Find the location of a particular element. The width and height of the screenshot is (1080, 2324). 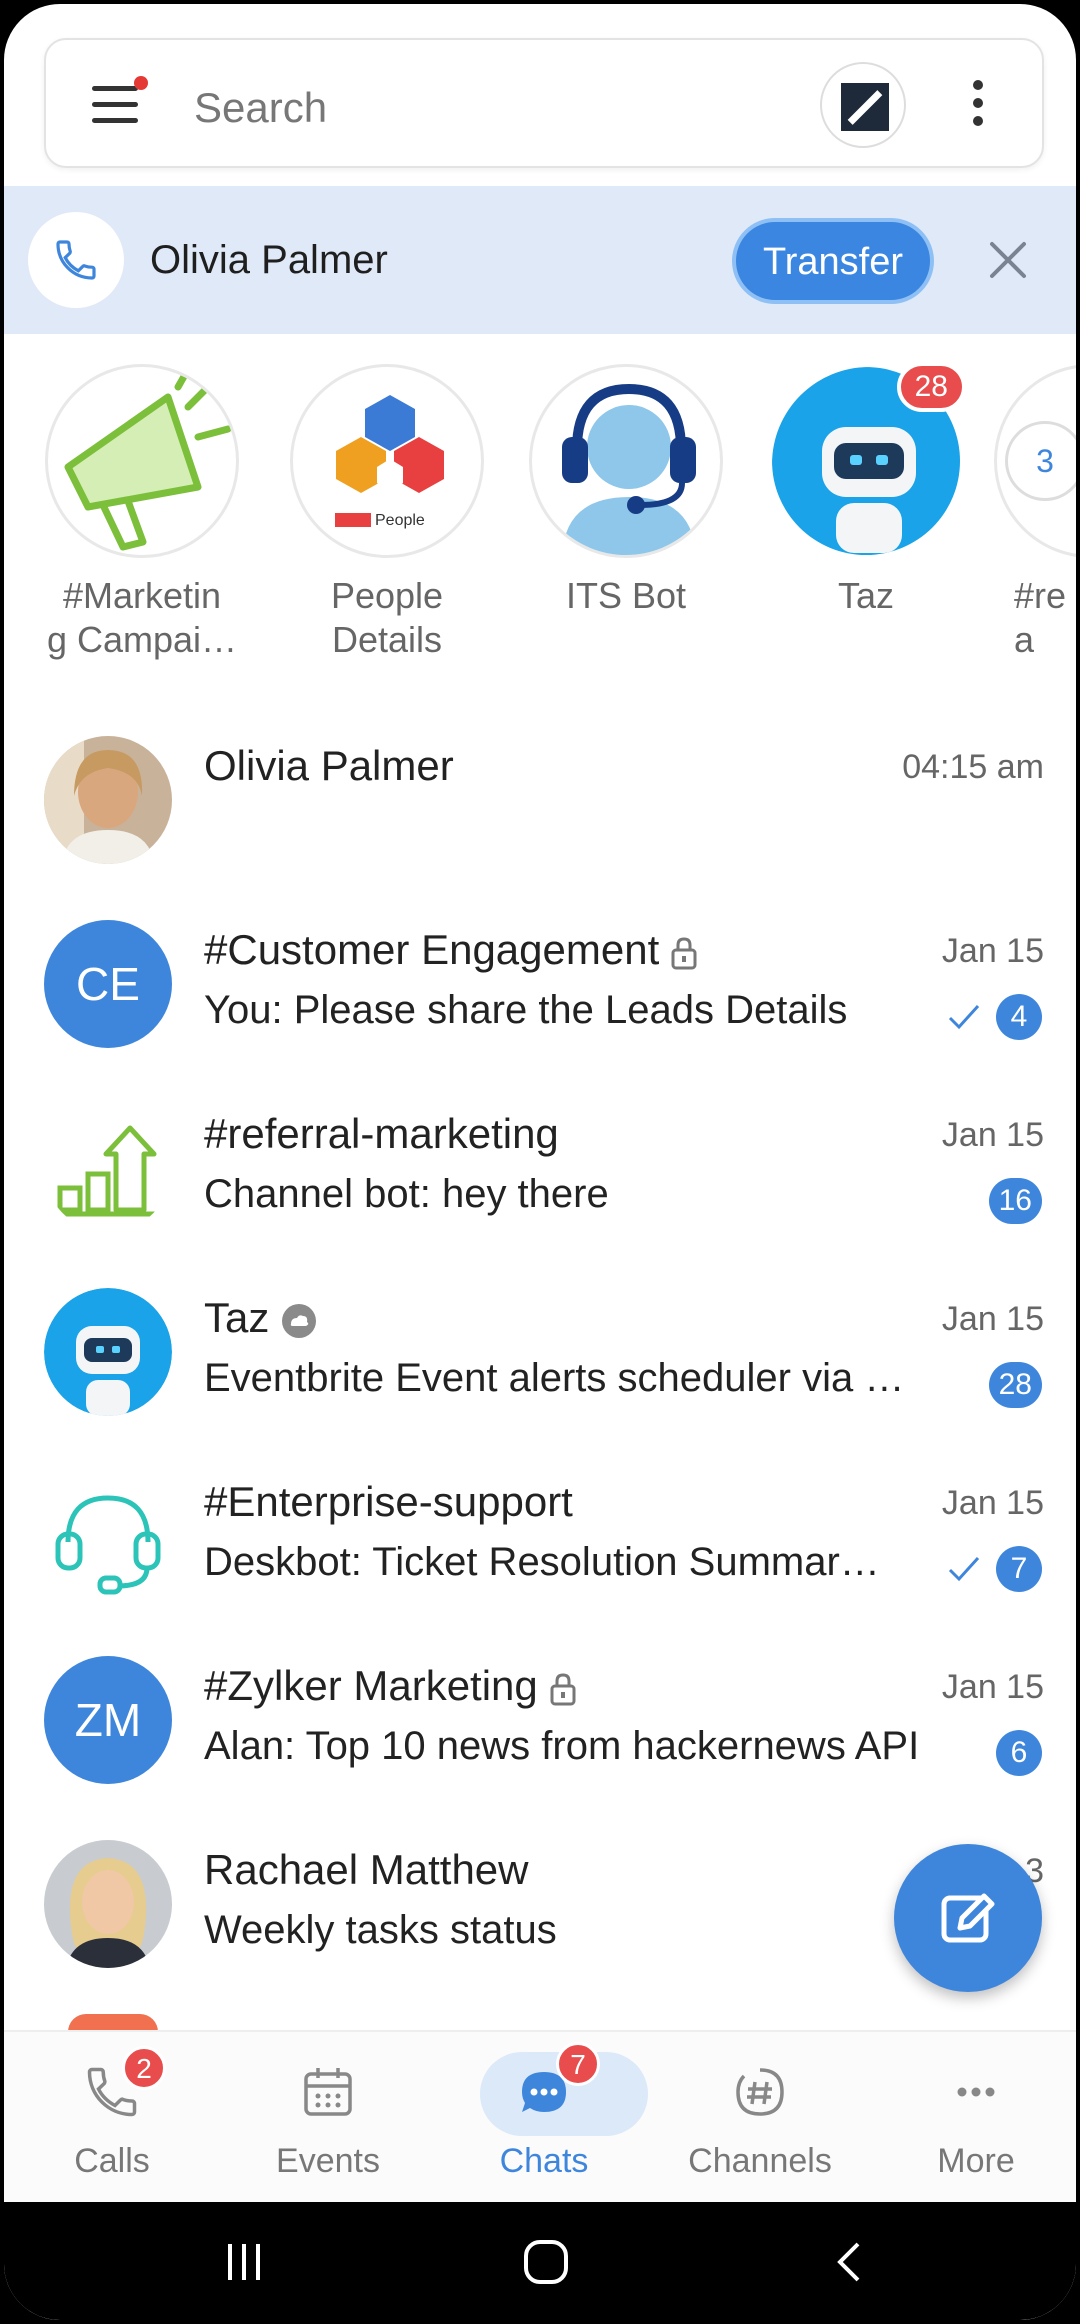

story-its-bot: ITS Bot is located at coordinates (626, 491).